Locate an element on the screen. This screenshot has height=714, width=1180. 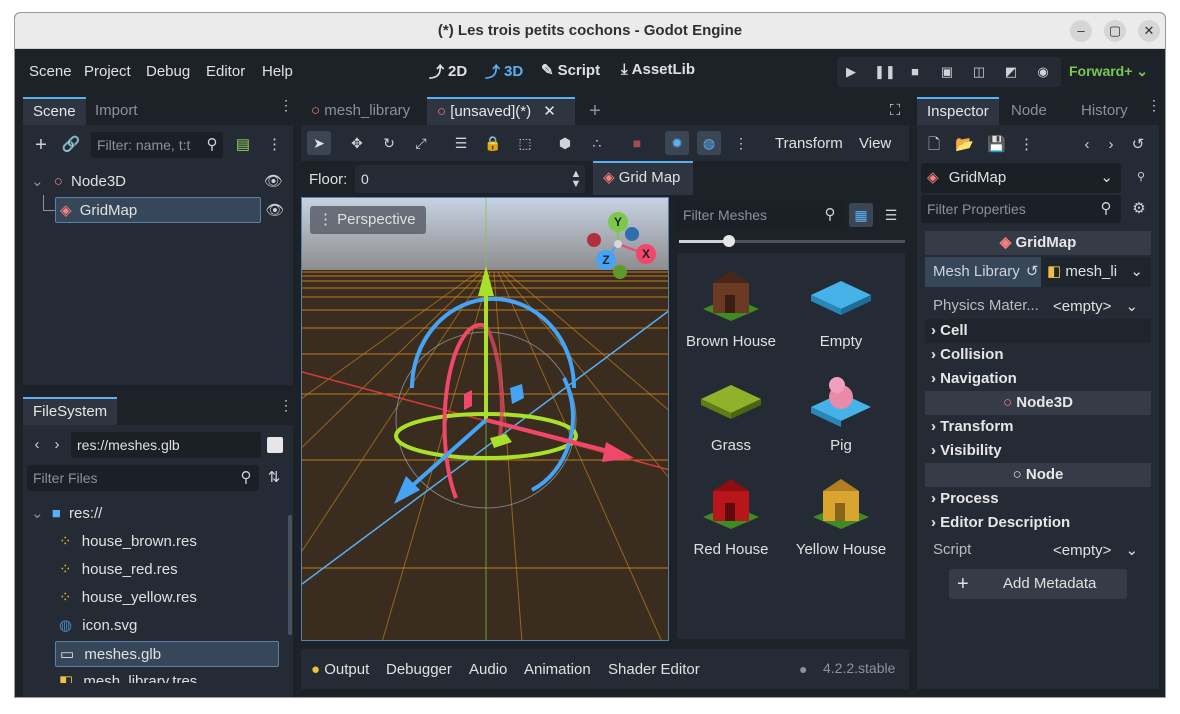
sort-icon: ⇅ is located at coordinates (274, 478).